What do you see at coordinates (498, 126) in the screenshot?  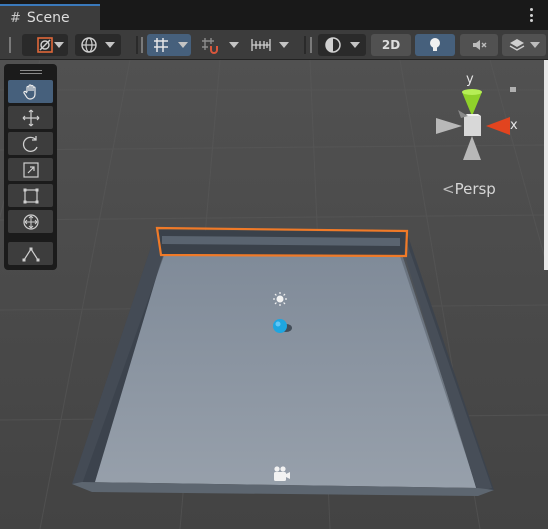 I see `x-axis-cone` at bounding box center [498, 126].